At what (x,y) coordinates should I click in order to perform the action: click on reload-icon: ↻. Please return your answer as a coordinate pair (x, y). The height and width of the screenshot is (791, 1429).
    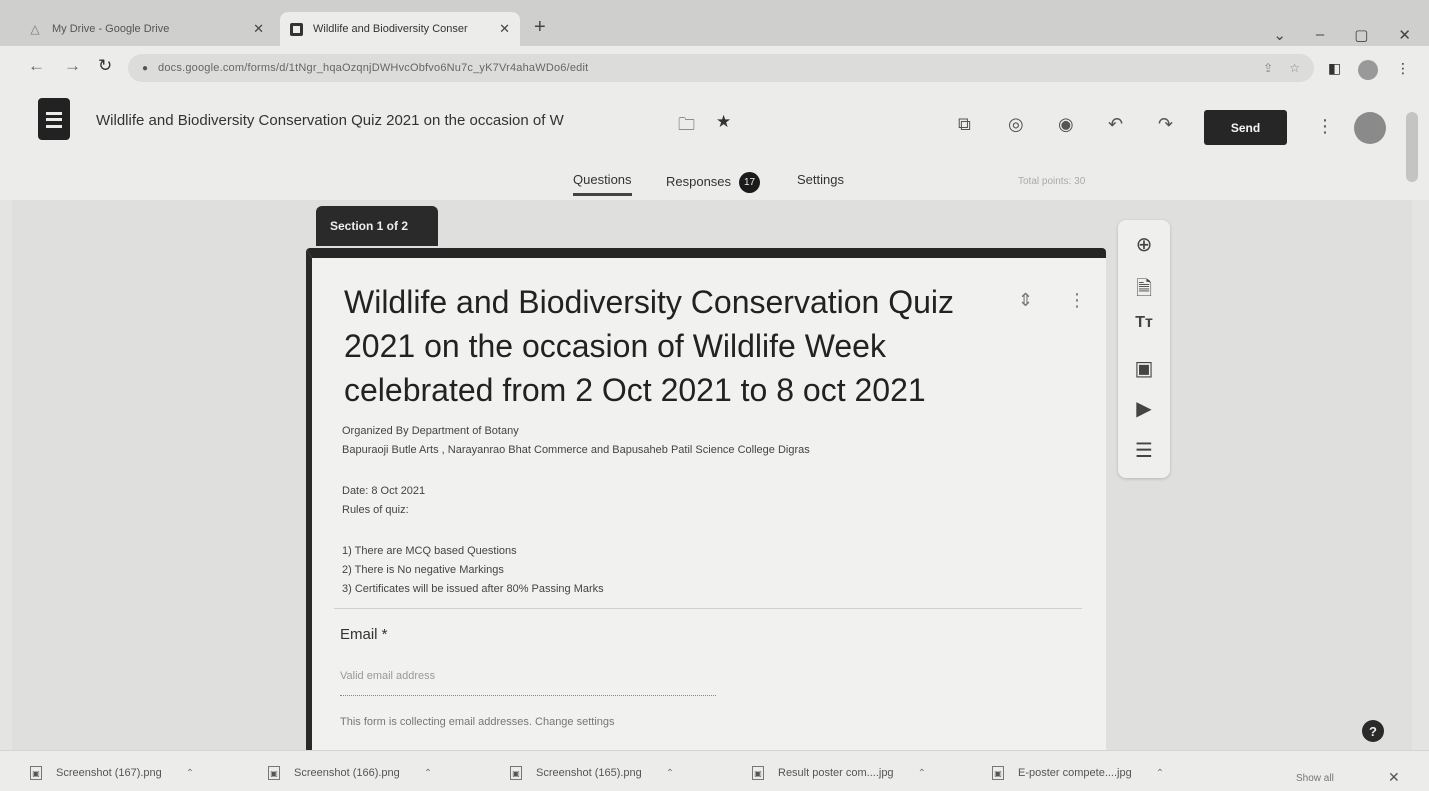
    Looking at the image, I should click on (105, 66).